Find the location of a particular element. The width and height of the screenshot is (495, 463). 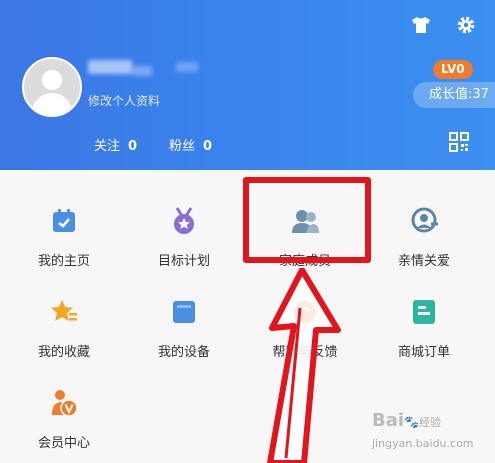

menu-item-favorites: 我的收藏 is located at coordinates (64, 320).